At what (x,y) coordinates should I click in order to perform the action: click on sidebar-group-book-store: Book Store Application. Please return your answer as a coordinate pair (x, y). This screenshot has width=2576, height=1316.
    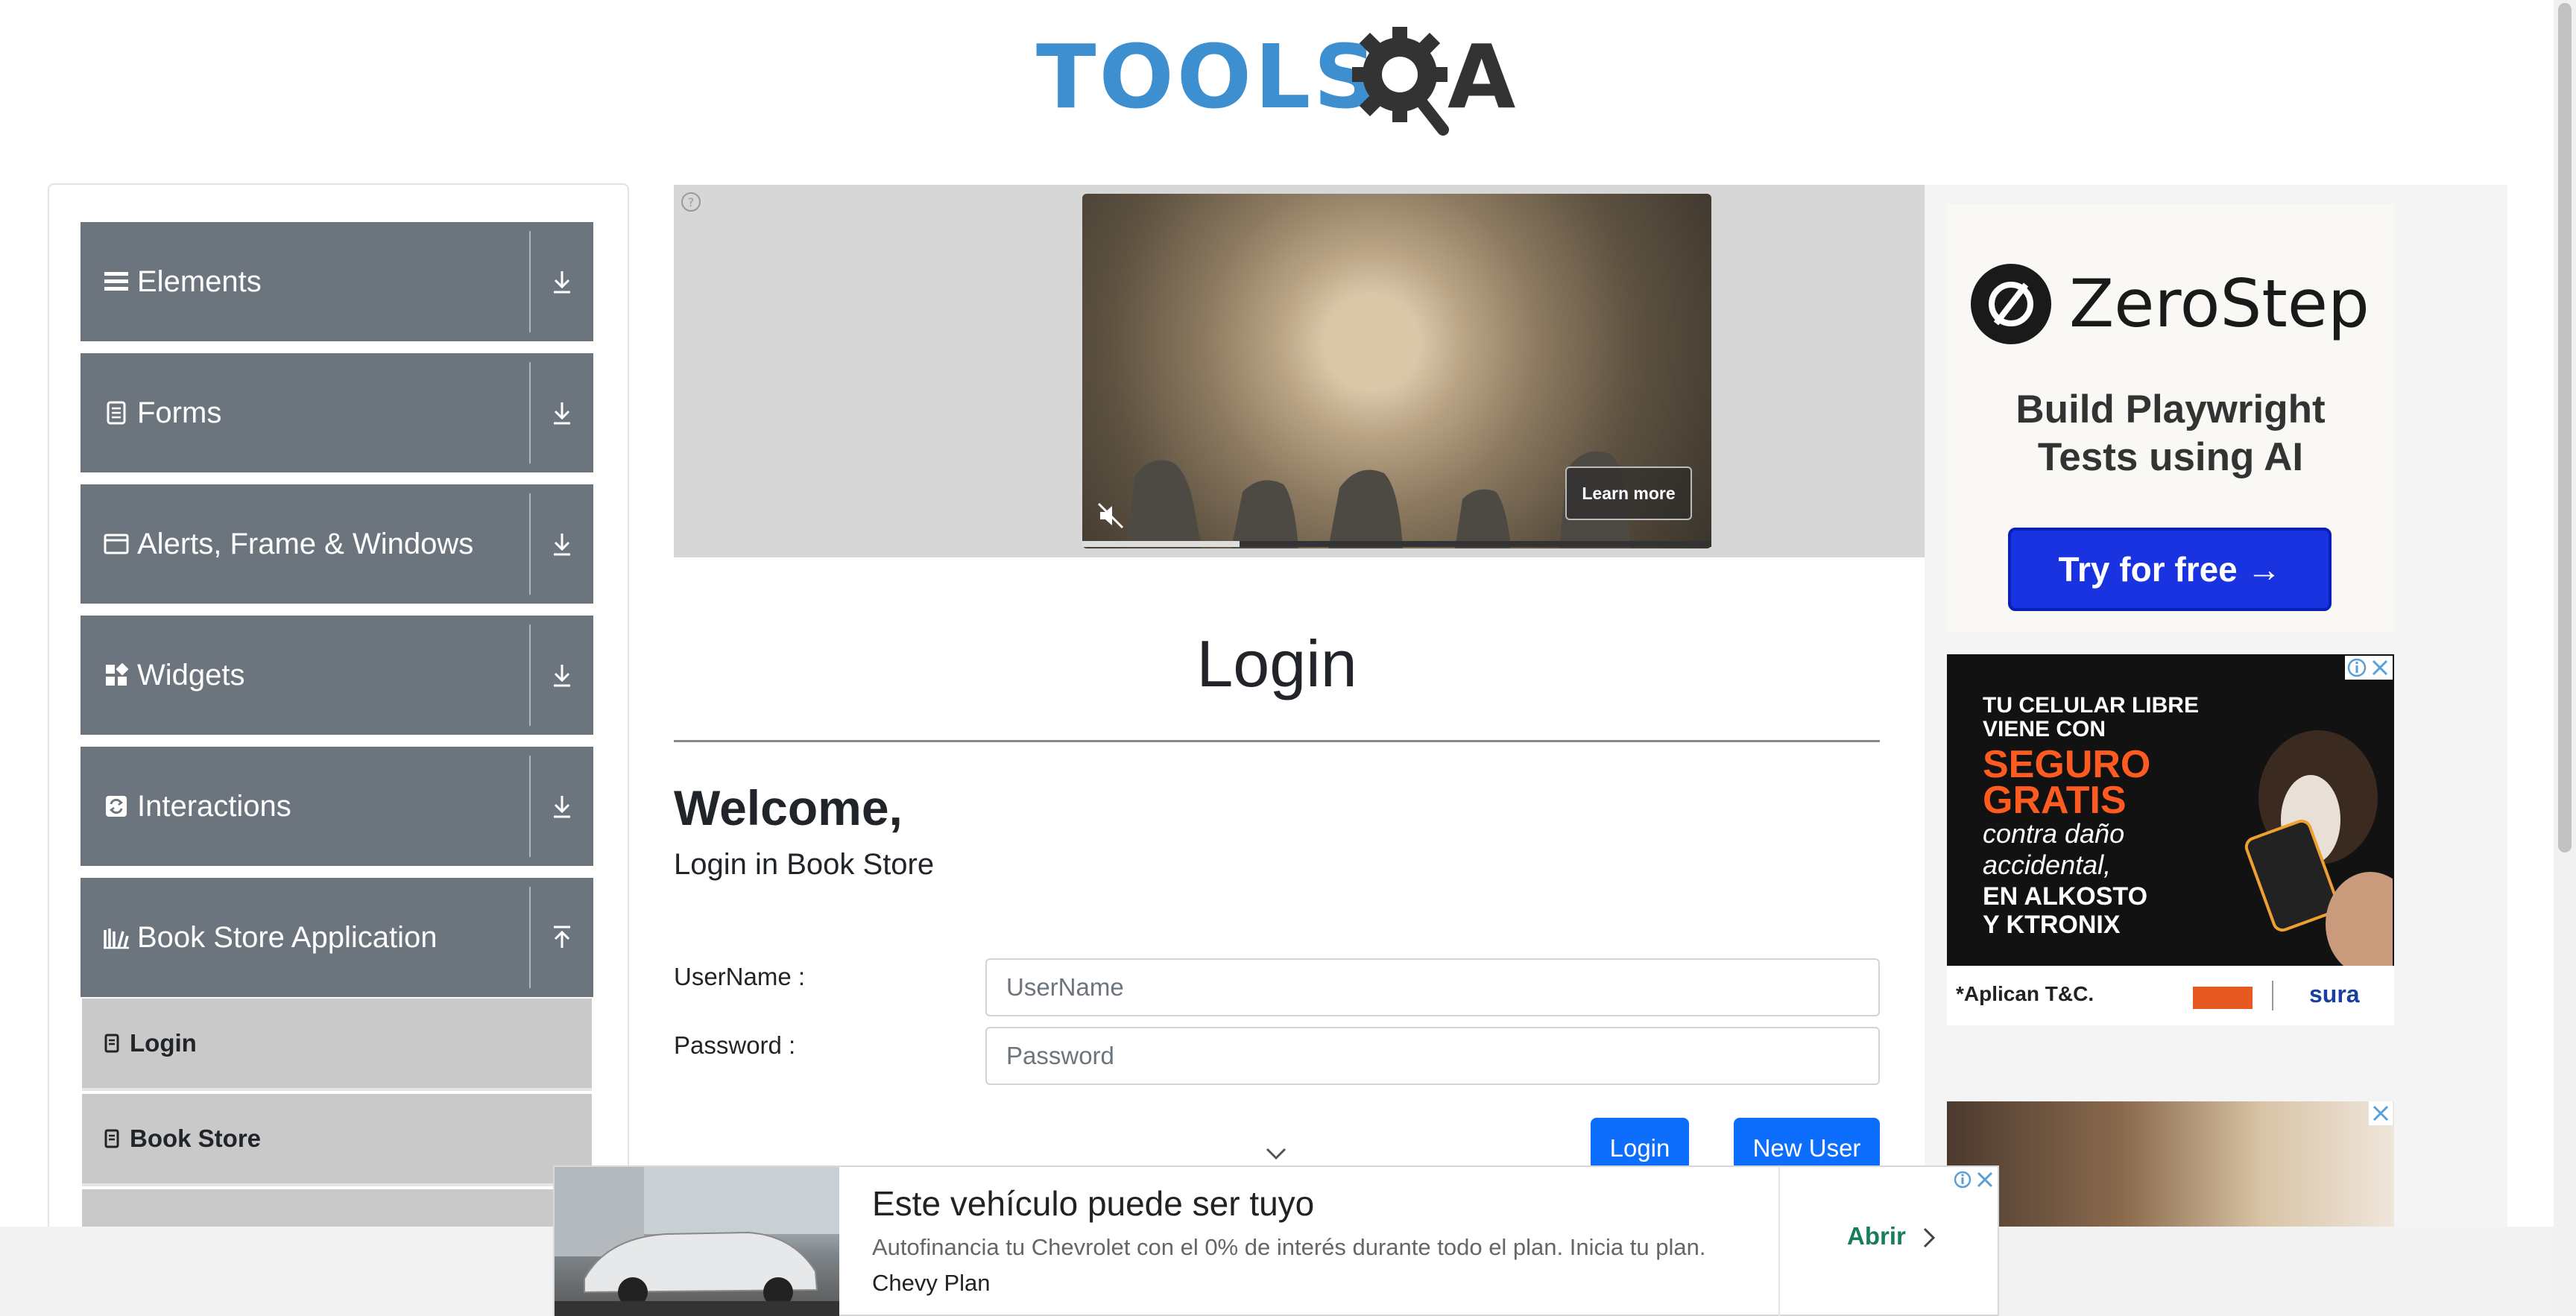
    Looking at the image, I should click on (336, 938).